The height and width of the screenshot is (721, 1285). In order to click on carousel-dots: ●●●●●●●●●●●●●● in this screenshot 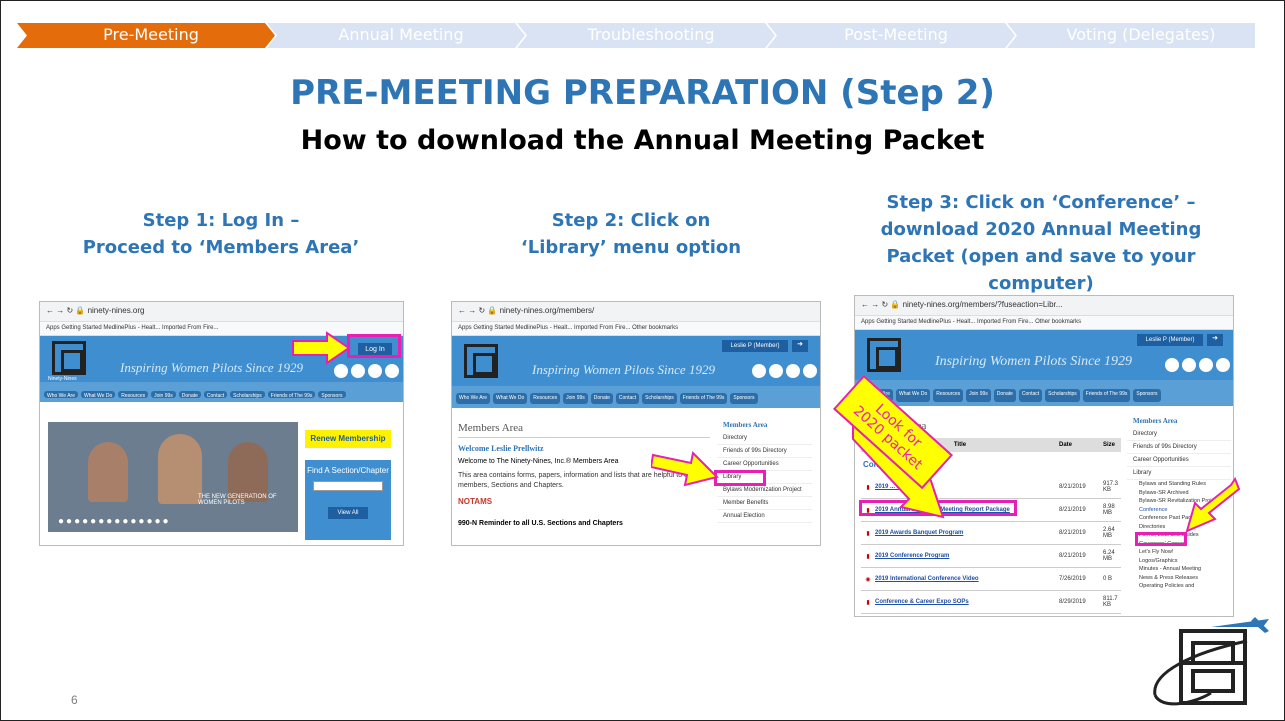, I will do `click(114, 521)`.